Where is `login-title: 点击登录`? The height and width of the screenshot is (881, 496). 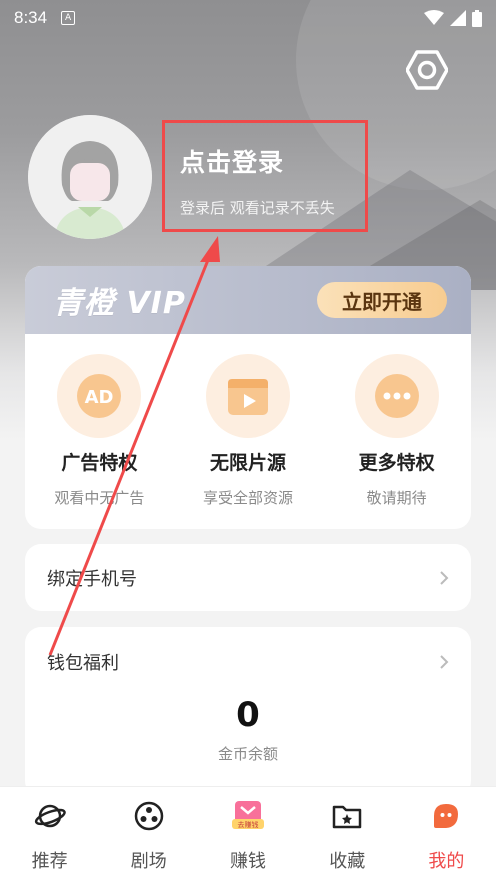 login-title: 点击登录 is located at coordinates (272, 161).